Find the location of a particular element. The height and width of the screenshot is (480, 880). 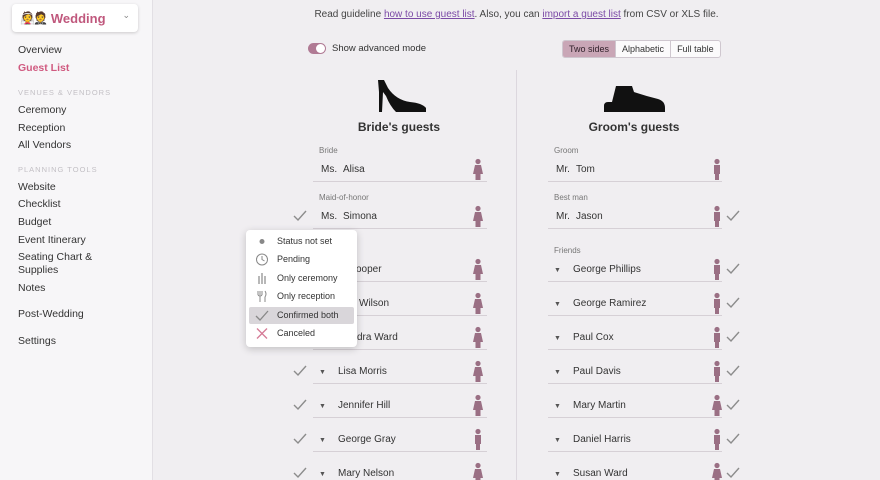

guest-name: George Ramirez is located at coordinates (609, 303).